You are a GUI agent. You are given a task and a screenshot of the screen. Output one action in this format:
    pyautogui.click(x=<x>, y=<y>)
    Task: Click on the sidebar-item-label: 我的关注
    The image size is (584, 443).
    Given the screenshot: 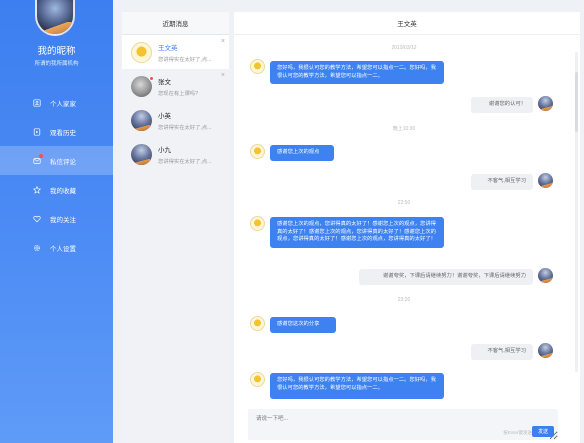 What is the action you would take?
    pyautogui.click(x=63, y=220)
    